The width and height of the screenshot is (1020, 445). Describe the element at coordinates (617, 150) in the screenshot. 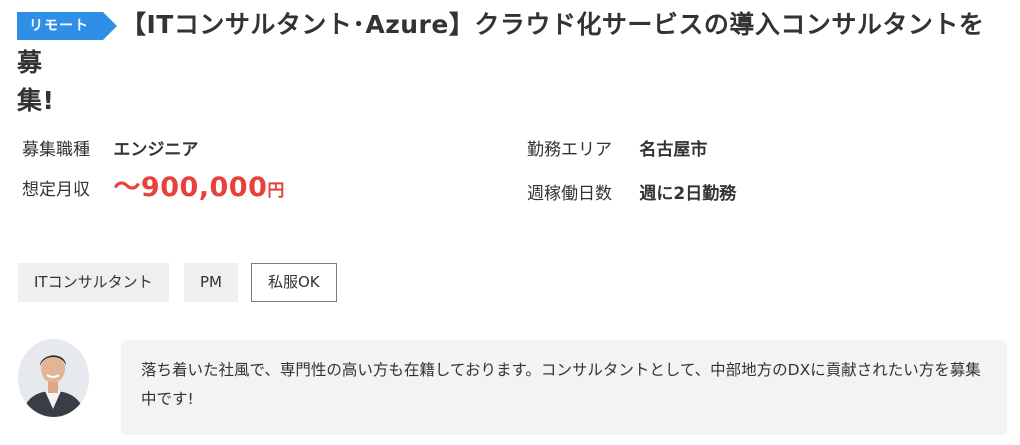

I see `work-area-row: 勤務エリア 名古屋市` at that location.